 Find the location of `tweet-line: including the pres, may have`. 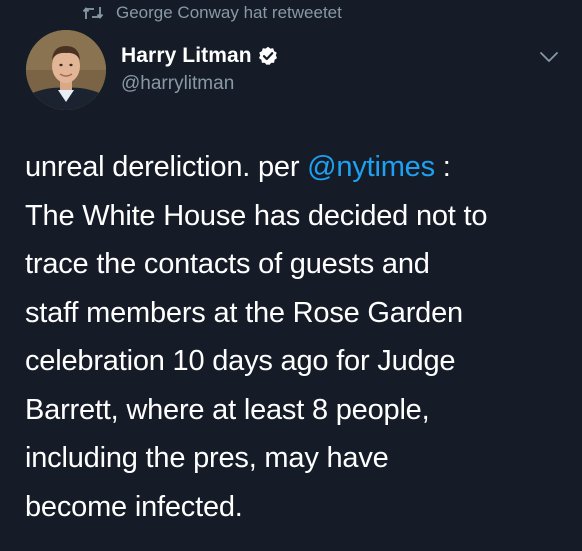

tweet-line: including the pres, may have is located at coordinates (207, 458).